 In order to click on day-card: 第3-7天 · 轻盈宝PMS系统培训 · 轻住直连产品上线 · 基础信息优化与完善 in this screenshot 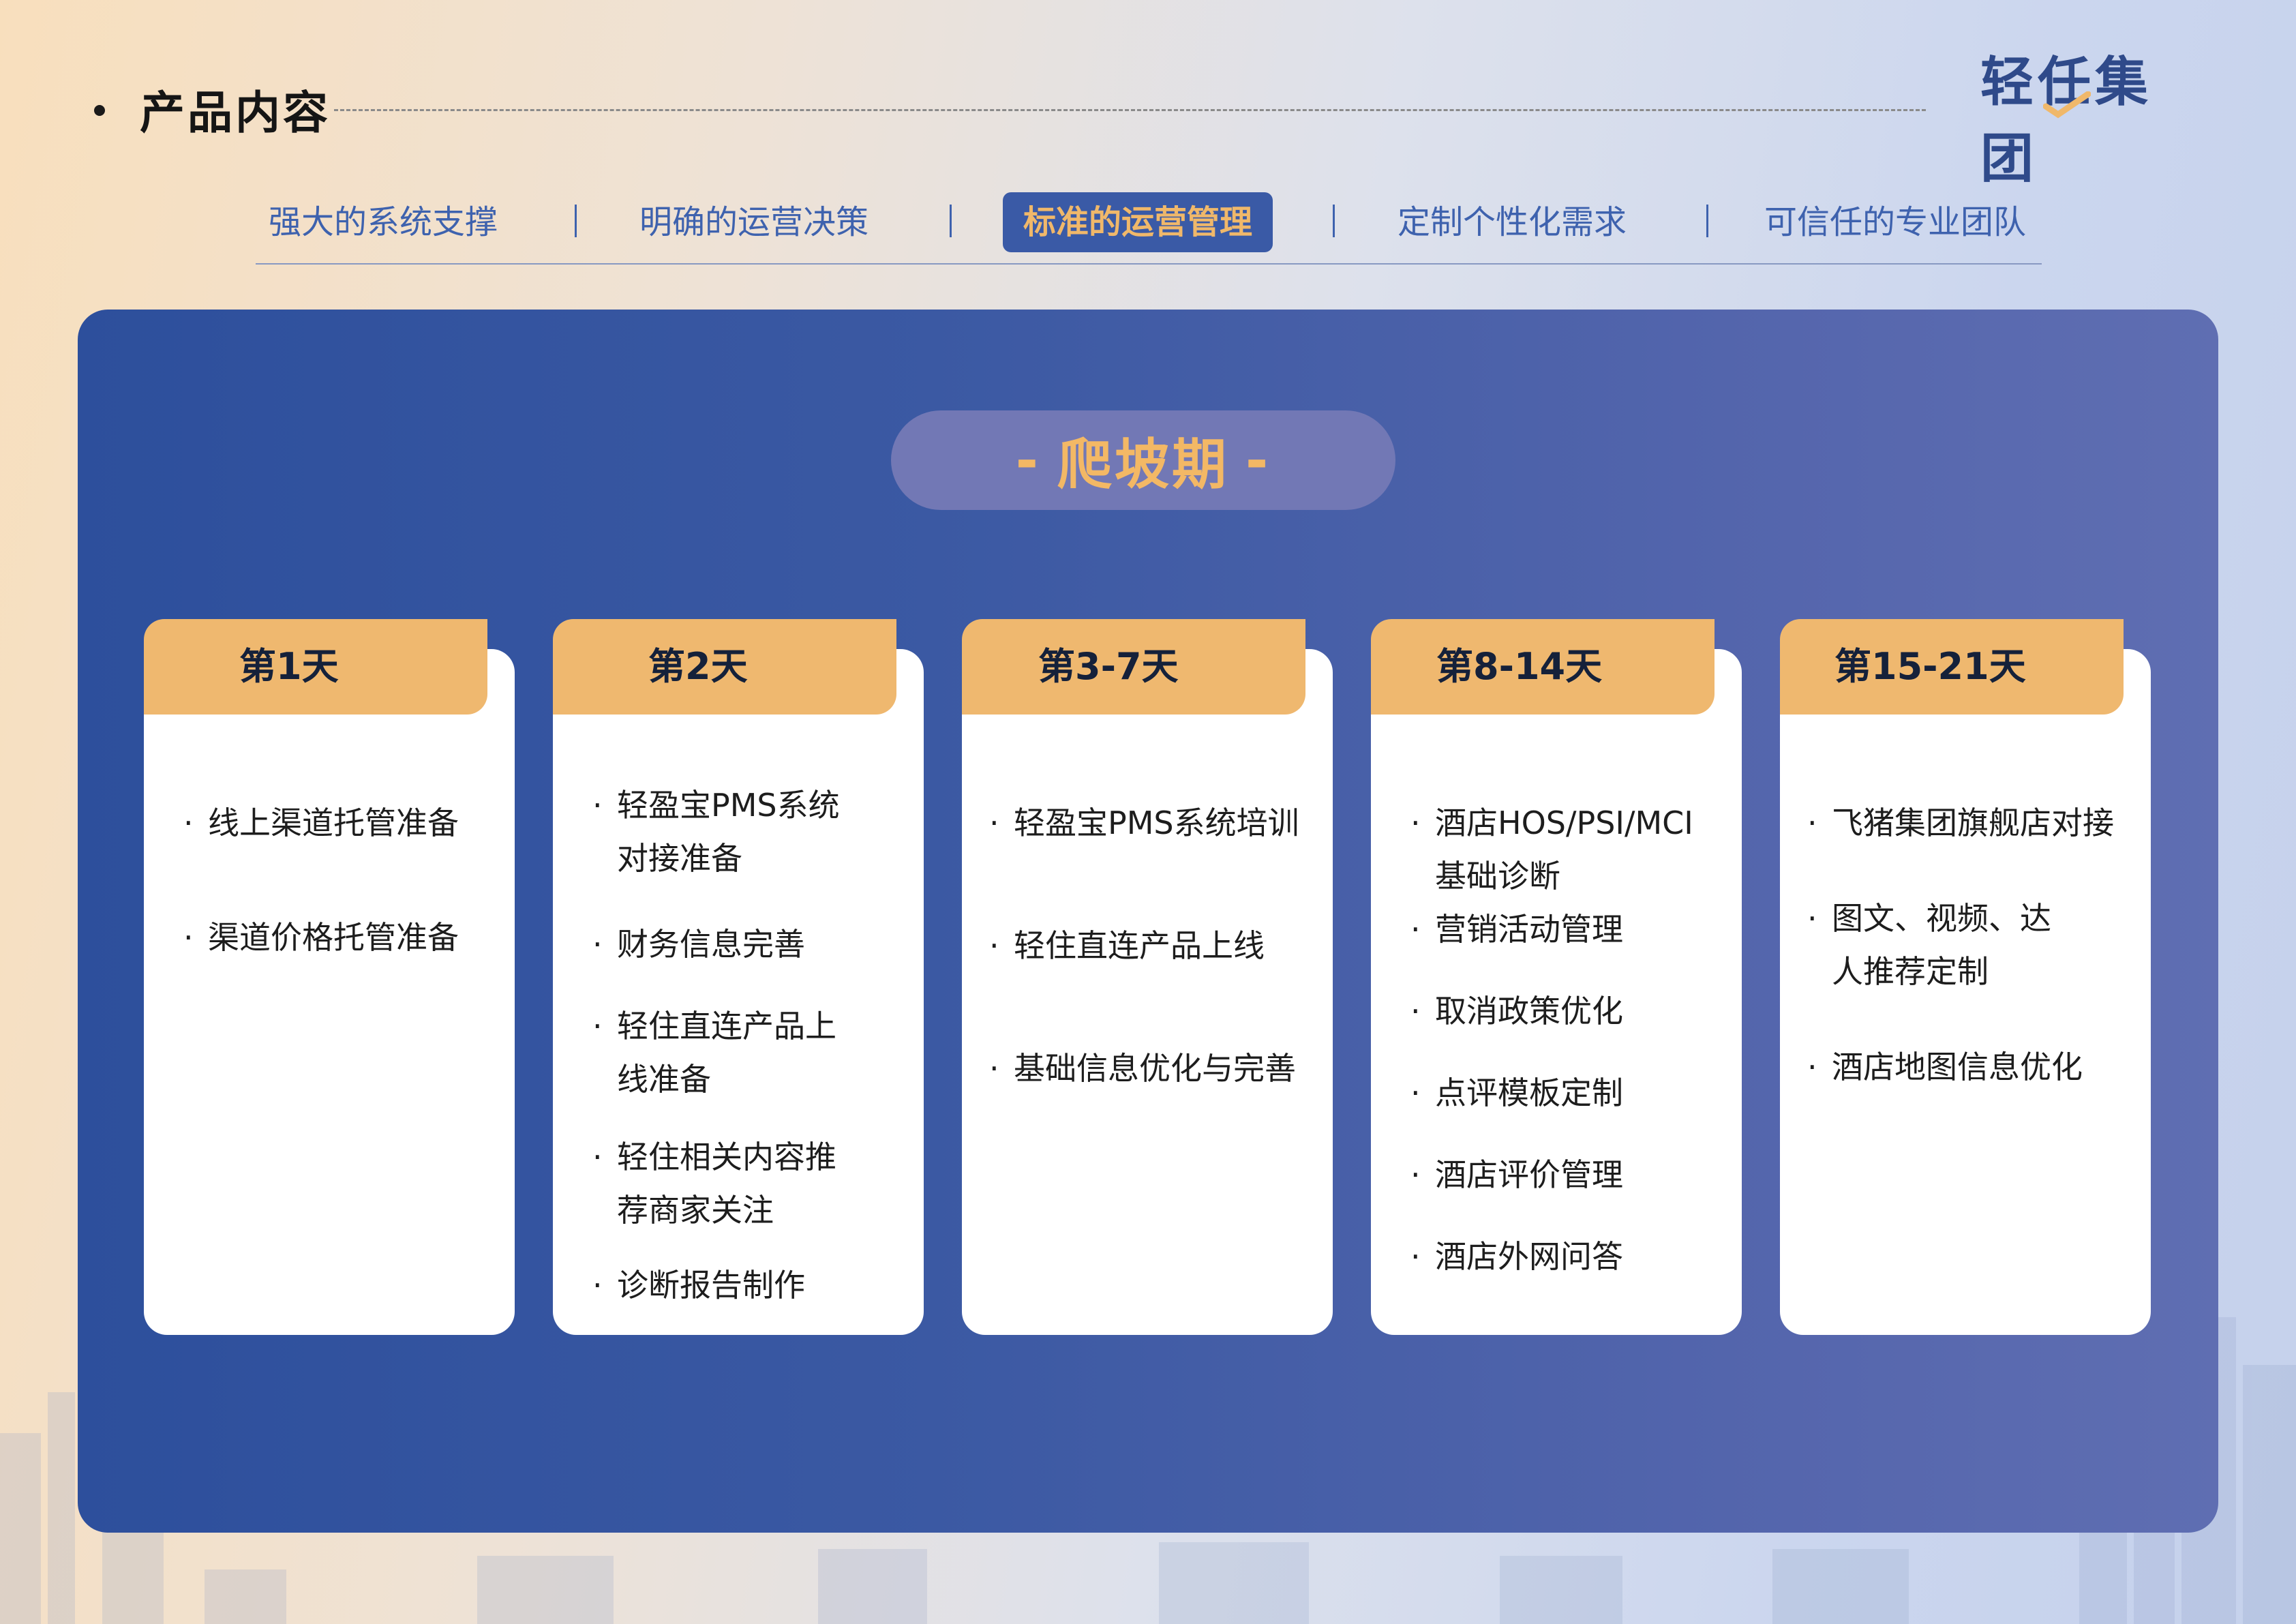, I will do `click(1147, 977)`.